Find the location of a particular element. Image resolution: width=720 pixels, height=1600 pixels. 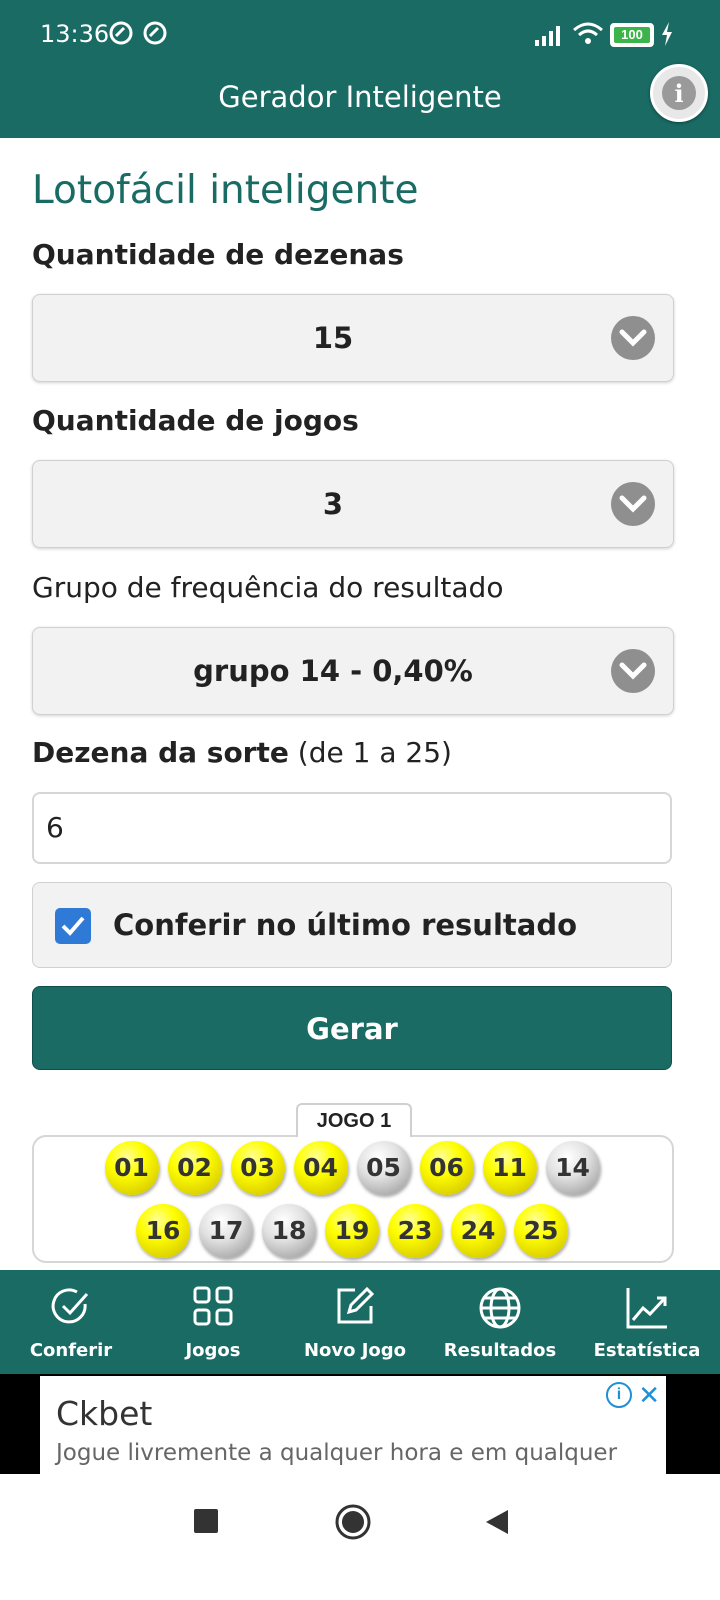

ad-title: Ckbet is located at coordinates (104, 1413).